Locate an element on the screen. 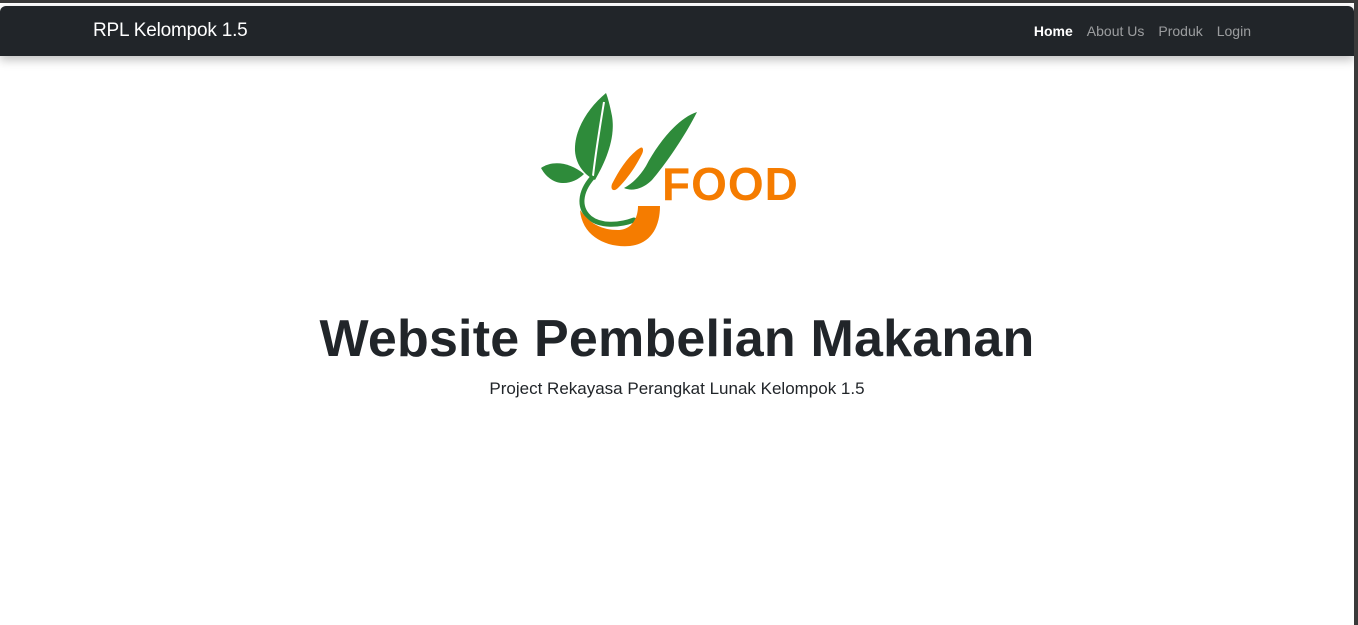 This screenshot has height=625, width=1358. navbar-brand: RPL Kelompok 1.5 is located at coordinates (170, 31).